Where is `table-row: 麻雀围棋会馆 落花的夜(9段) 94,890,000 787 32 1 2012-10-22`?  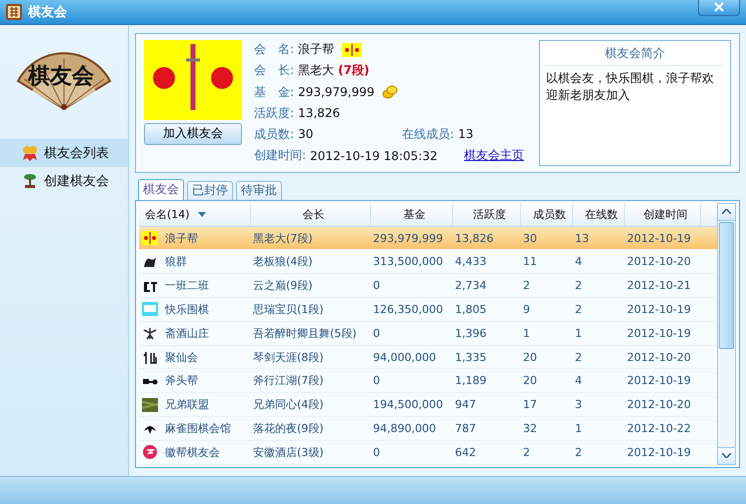
table-row: 麻雀围棋会馆 落花的夜(9段) 94,890,000 787 32 1 2012-10-22 is located at coordinates (428, 429).